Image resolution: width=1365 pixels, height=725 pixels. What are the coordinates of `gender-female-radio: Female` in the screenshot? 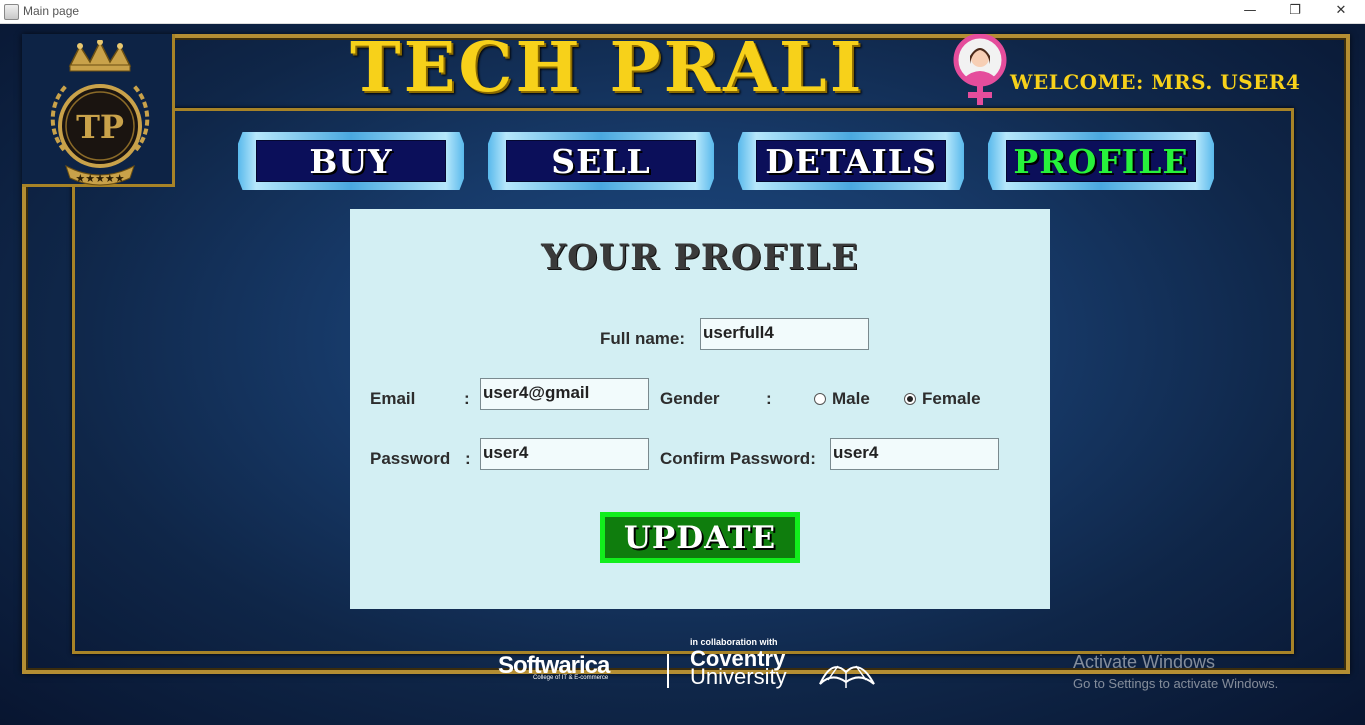 It's located at (942, 399).